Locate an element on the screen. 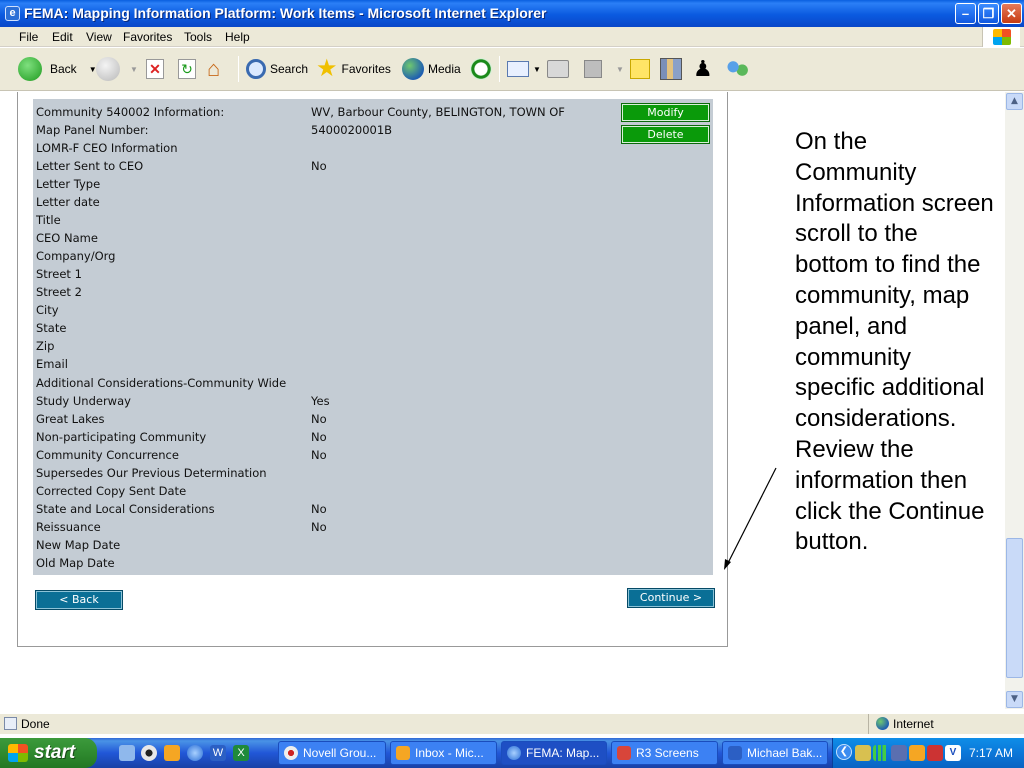 This screenshot has height=768, width=1024. network-icon is located at coordinates (899, 753).